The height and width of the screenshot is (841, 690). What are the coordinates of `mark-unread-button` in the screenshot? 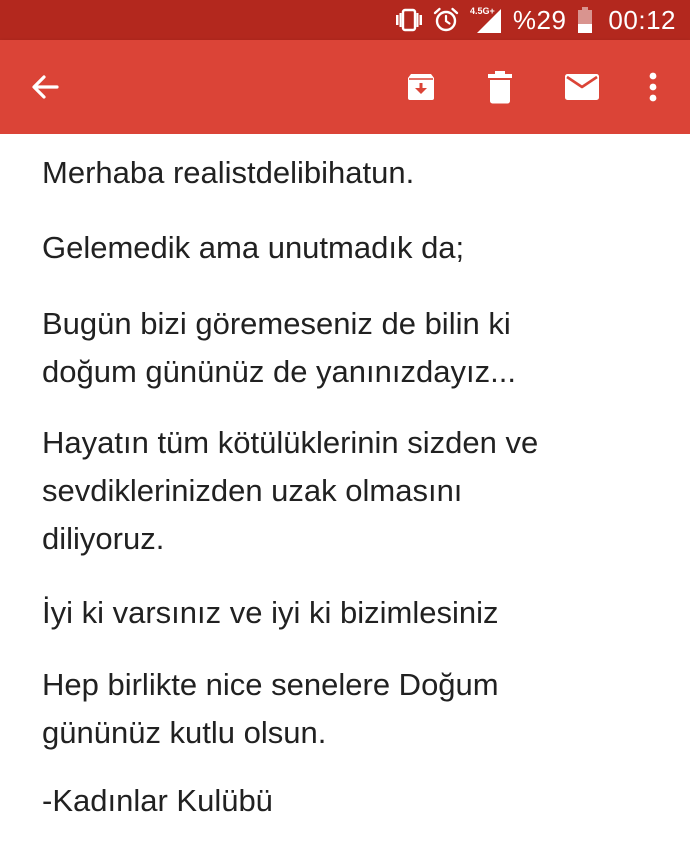 It's located at (582, 87).